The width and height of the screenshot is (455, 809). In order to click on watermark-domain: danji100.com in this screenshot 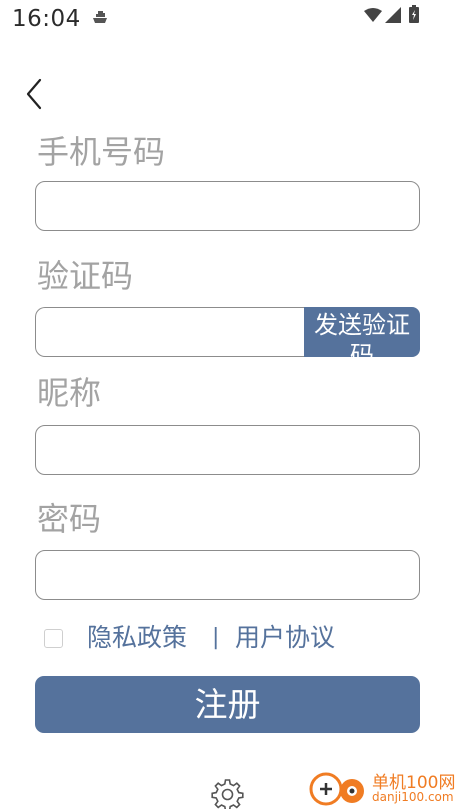, I will do `click(413, 797)`.